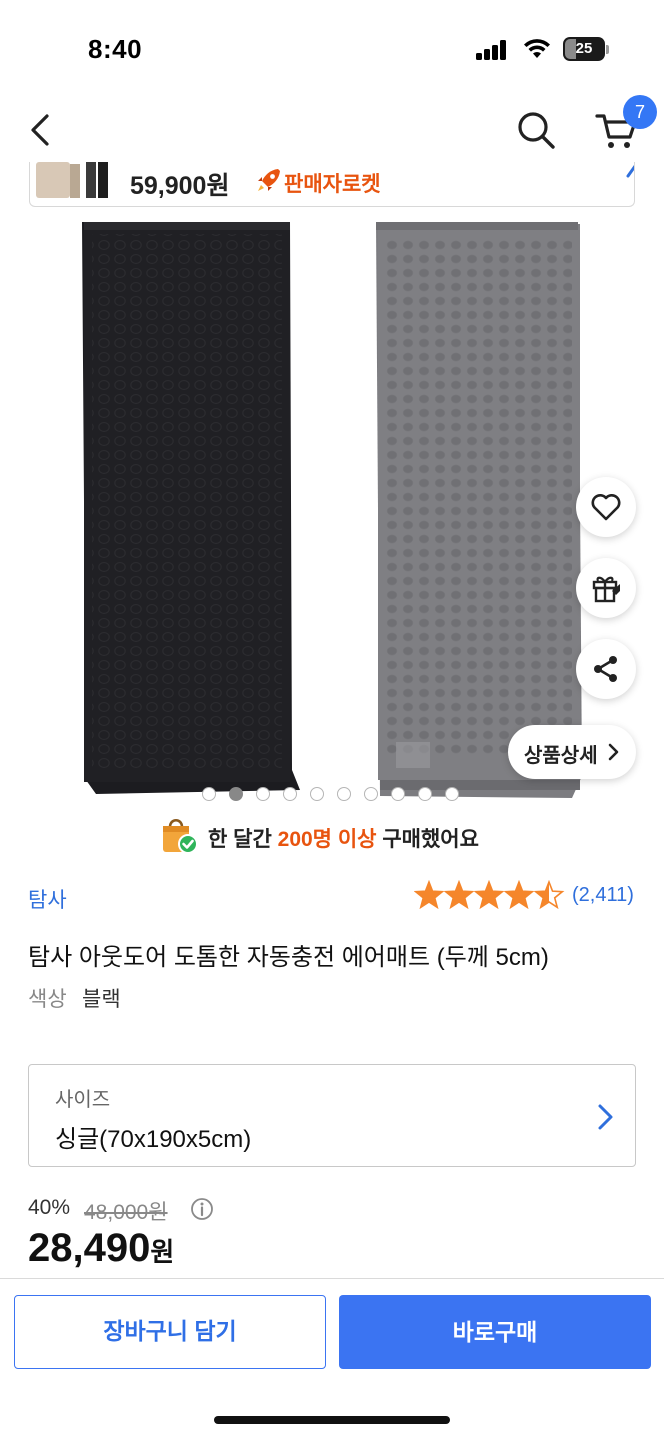 This screenshot has width=664, height=1440. What do you see at coordinates (630, 171) in the screenshot?
I see `edit-icon` at bounding box center [630, 171].